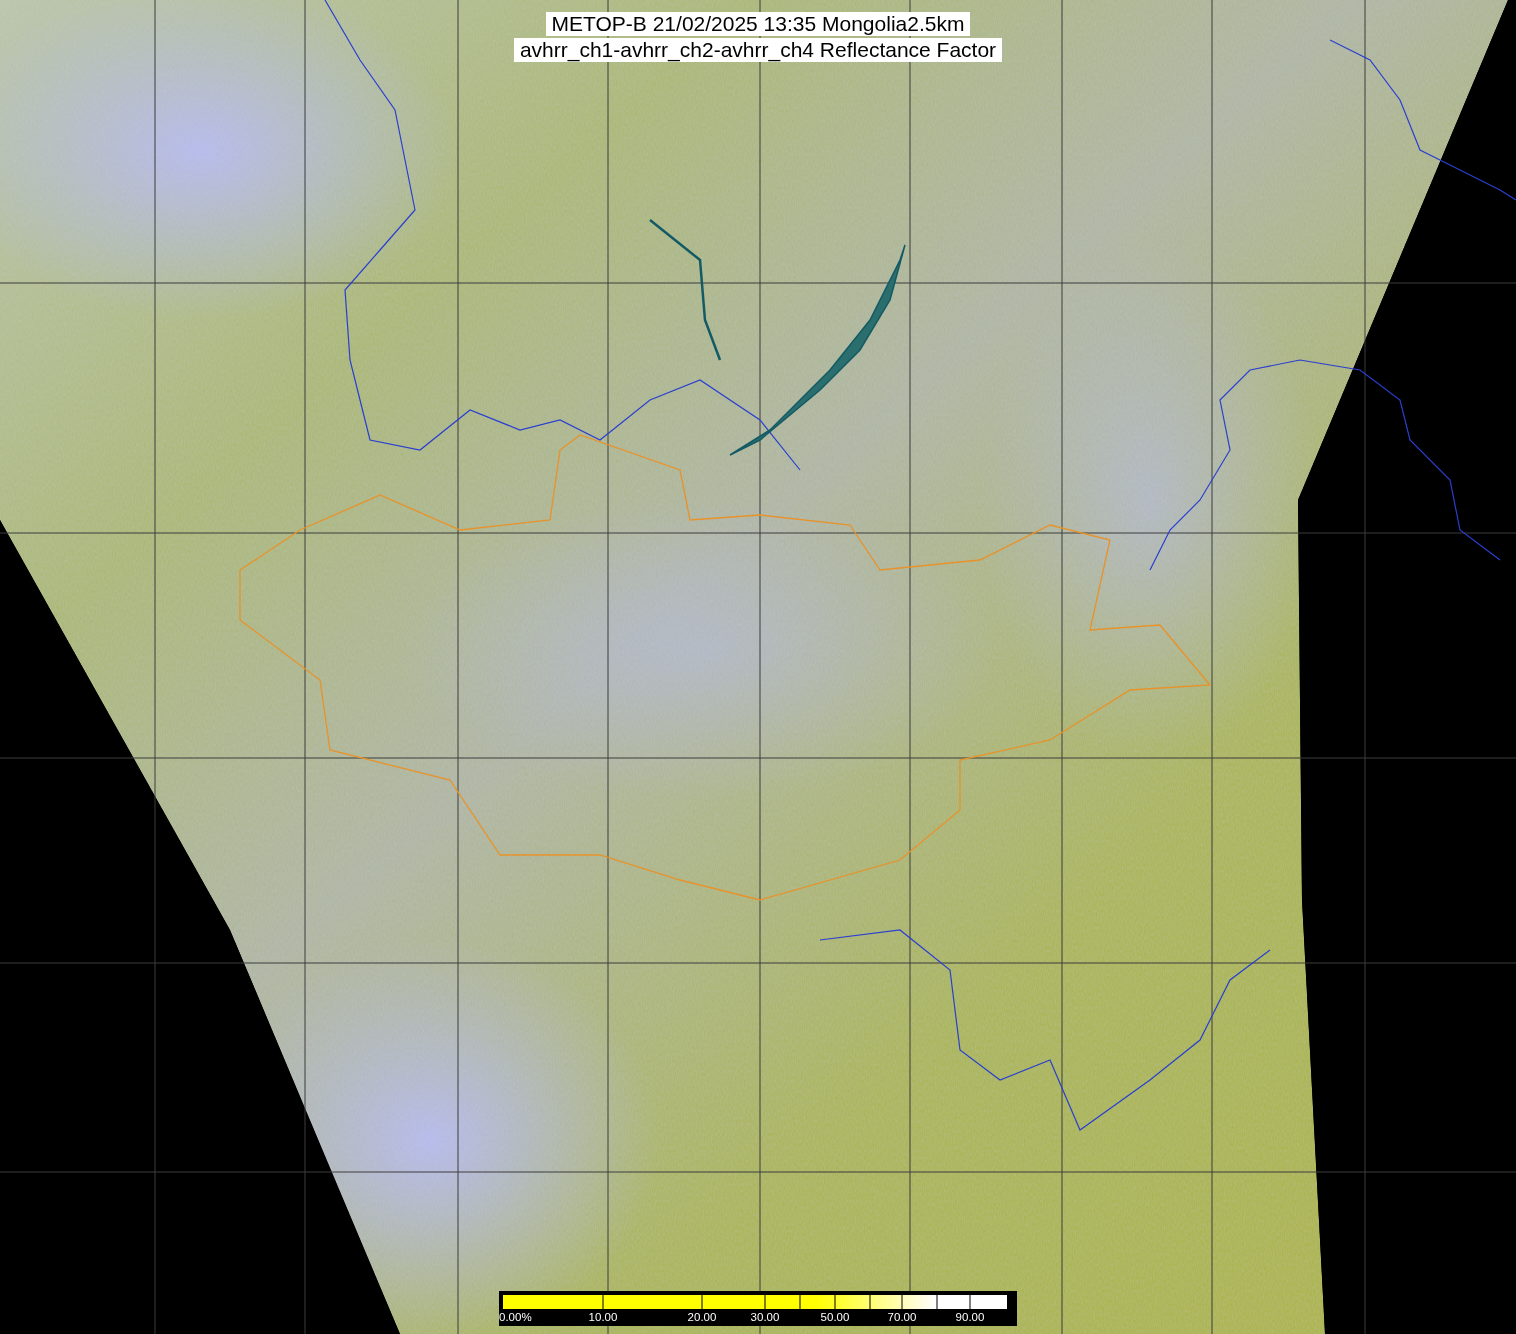 The image size is (1516, 1334). Describe the element at coordinates (902, 1317) in the screenshot. I see `colorbar-label: 70.00` at that location.